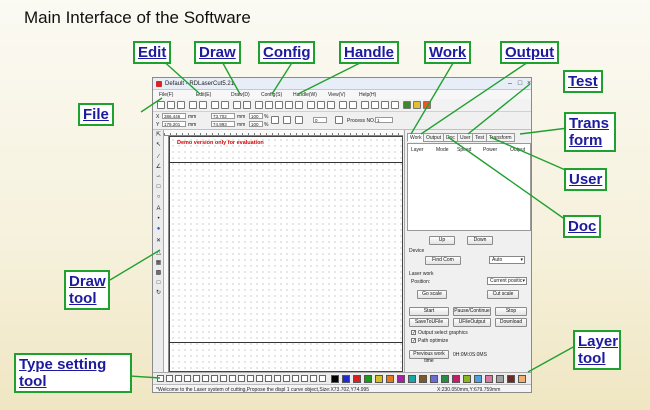 This screenshot has width=650, height=410. Describe the element at coordinates (304, 378) in the screenshot. I see `page-center-icon` at that location.